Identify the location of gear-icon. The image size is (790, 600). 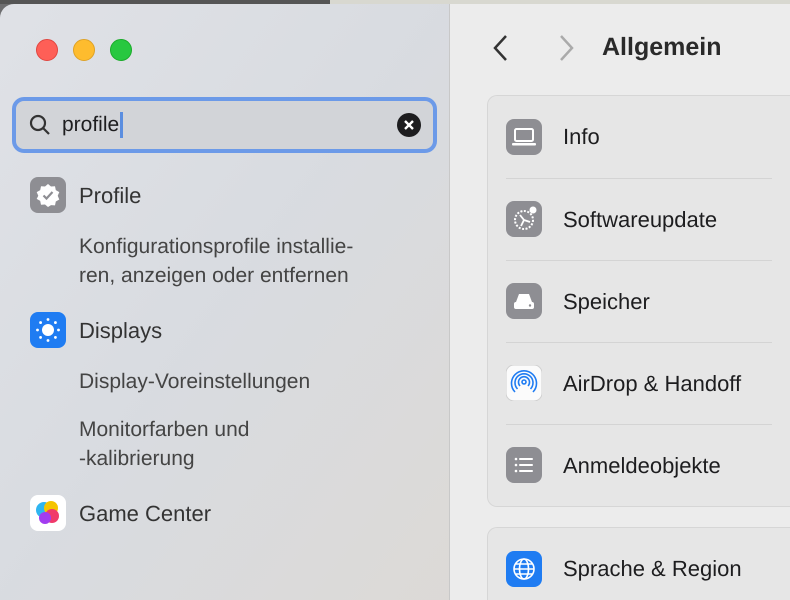
(524, 219).